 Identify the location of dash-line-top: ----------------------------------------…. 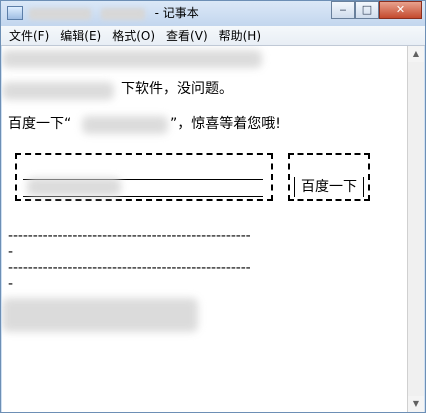
(129, 236).